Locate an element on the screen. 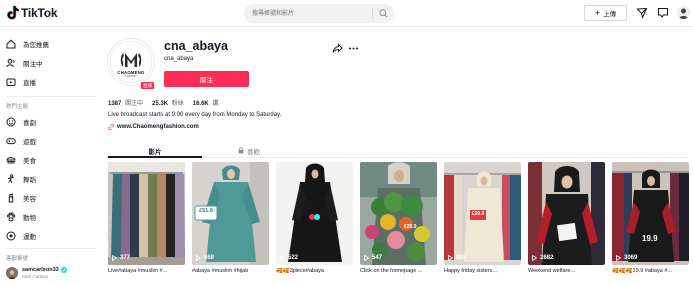  video-thumbnail: £51.6 668 is located at coordinates (230, 213).